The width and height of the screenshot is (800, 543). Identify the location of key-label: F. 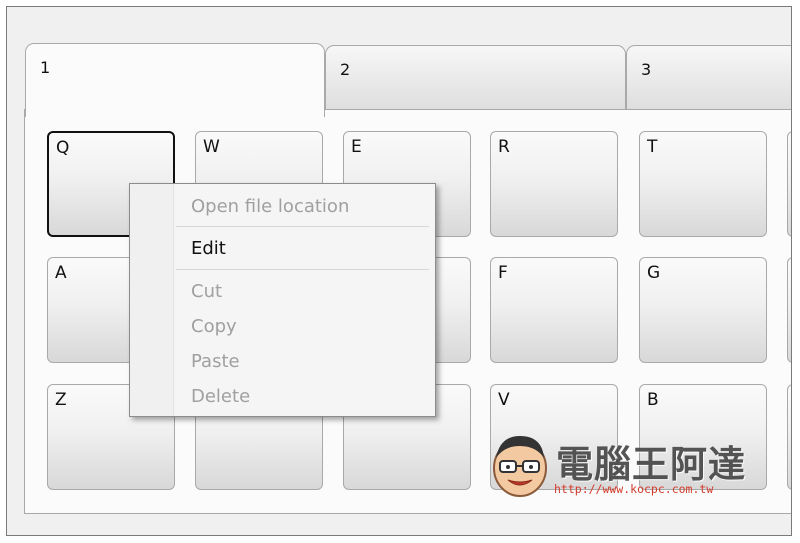
(503, 273).